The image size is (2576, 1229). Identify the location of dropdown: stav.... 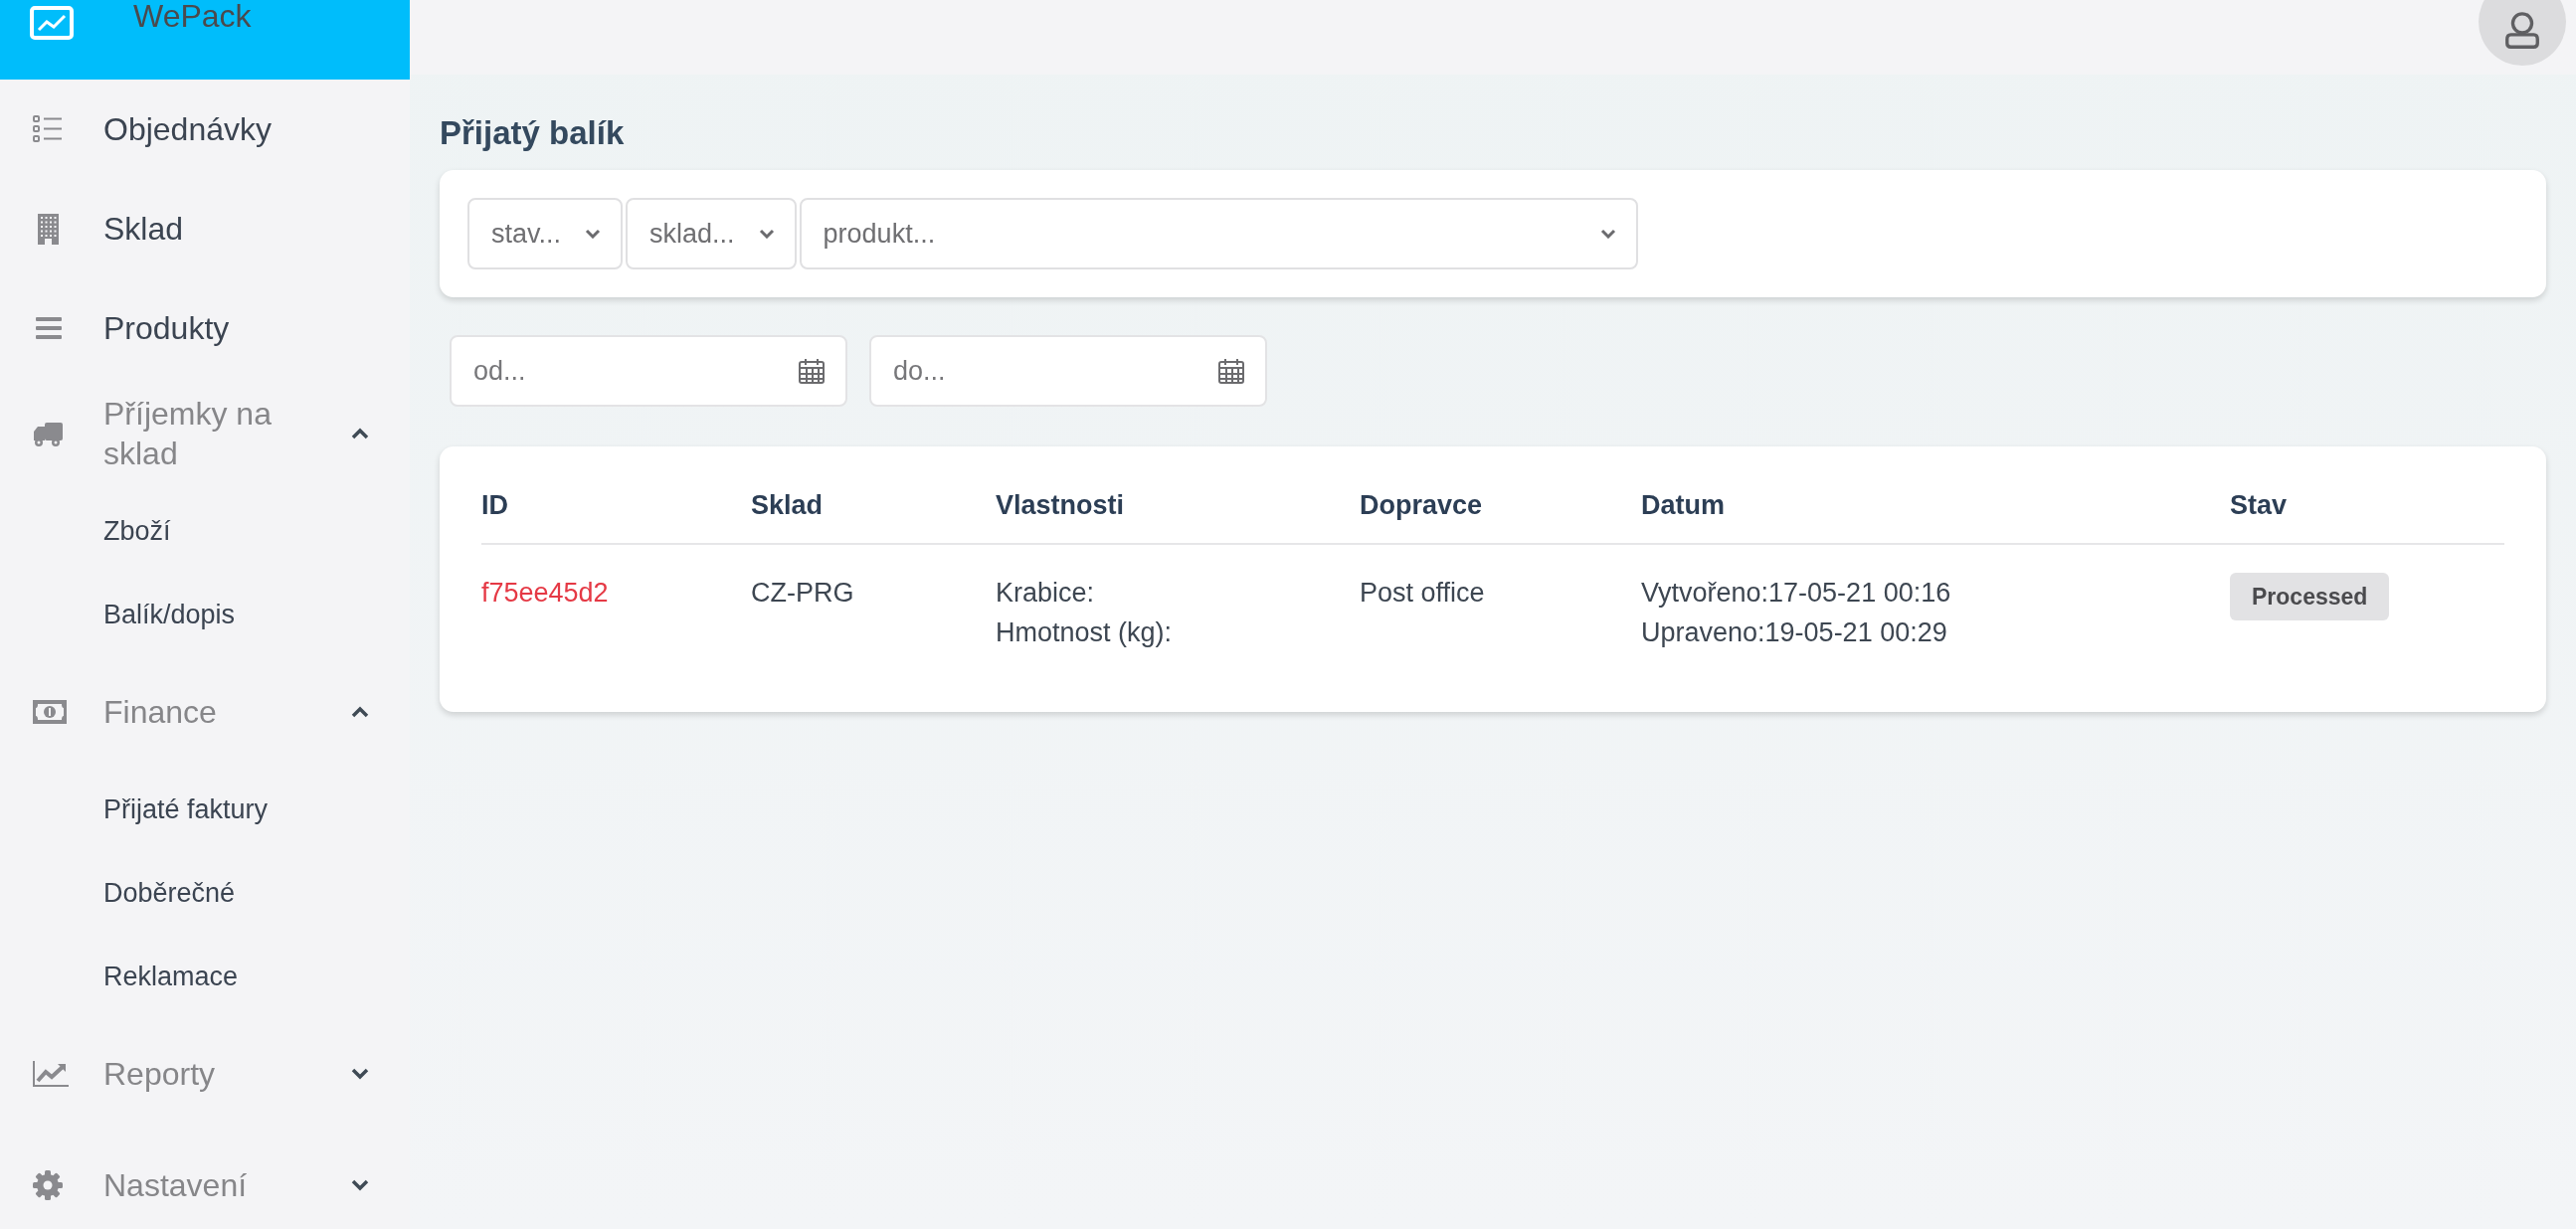
(545, 233).